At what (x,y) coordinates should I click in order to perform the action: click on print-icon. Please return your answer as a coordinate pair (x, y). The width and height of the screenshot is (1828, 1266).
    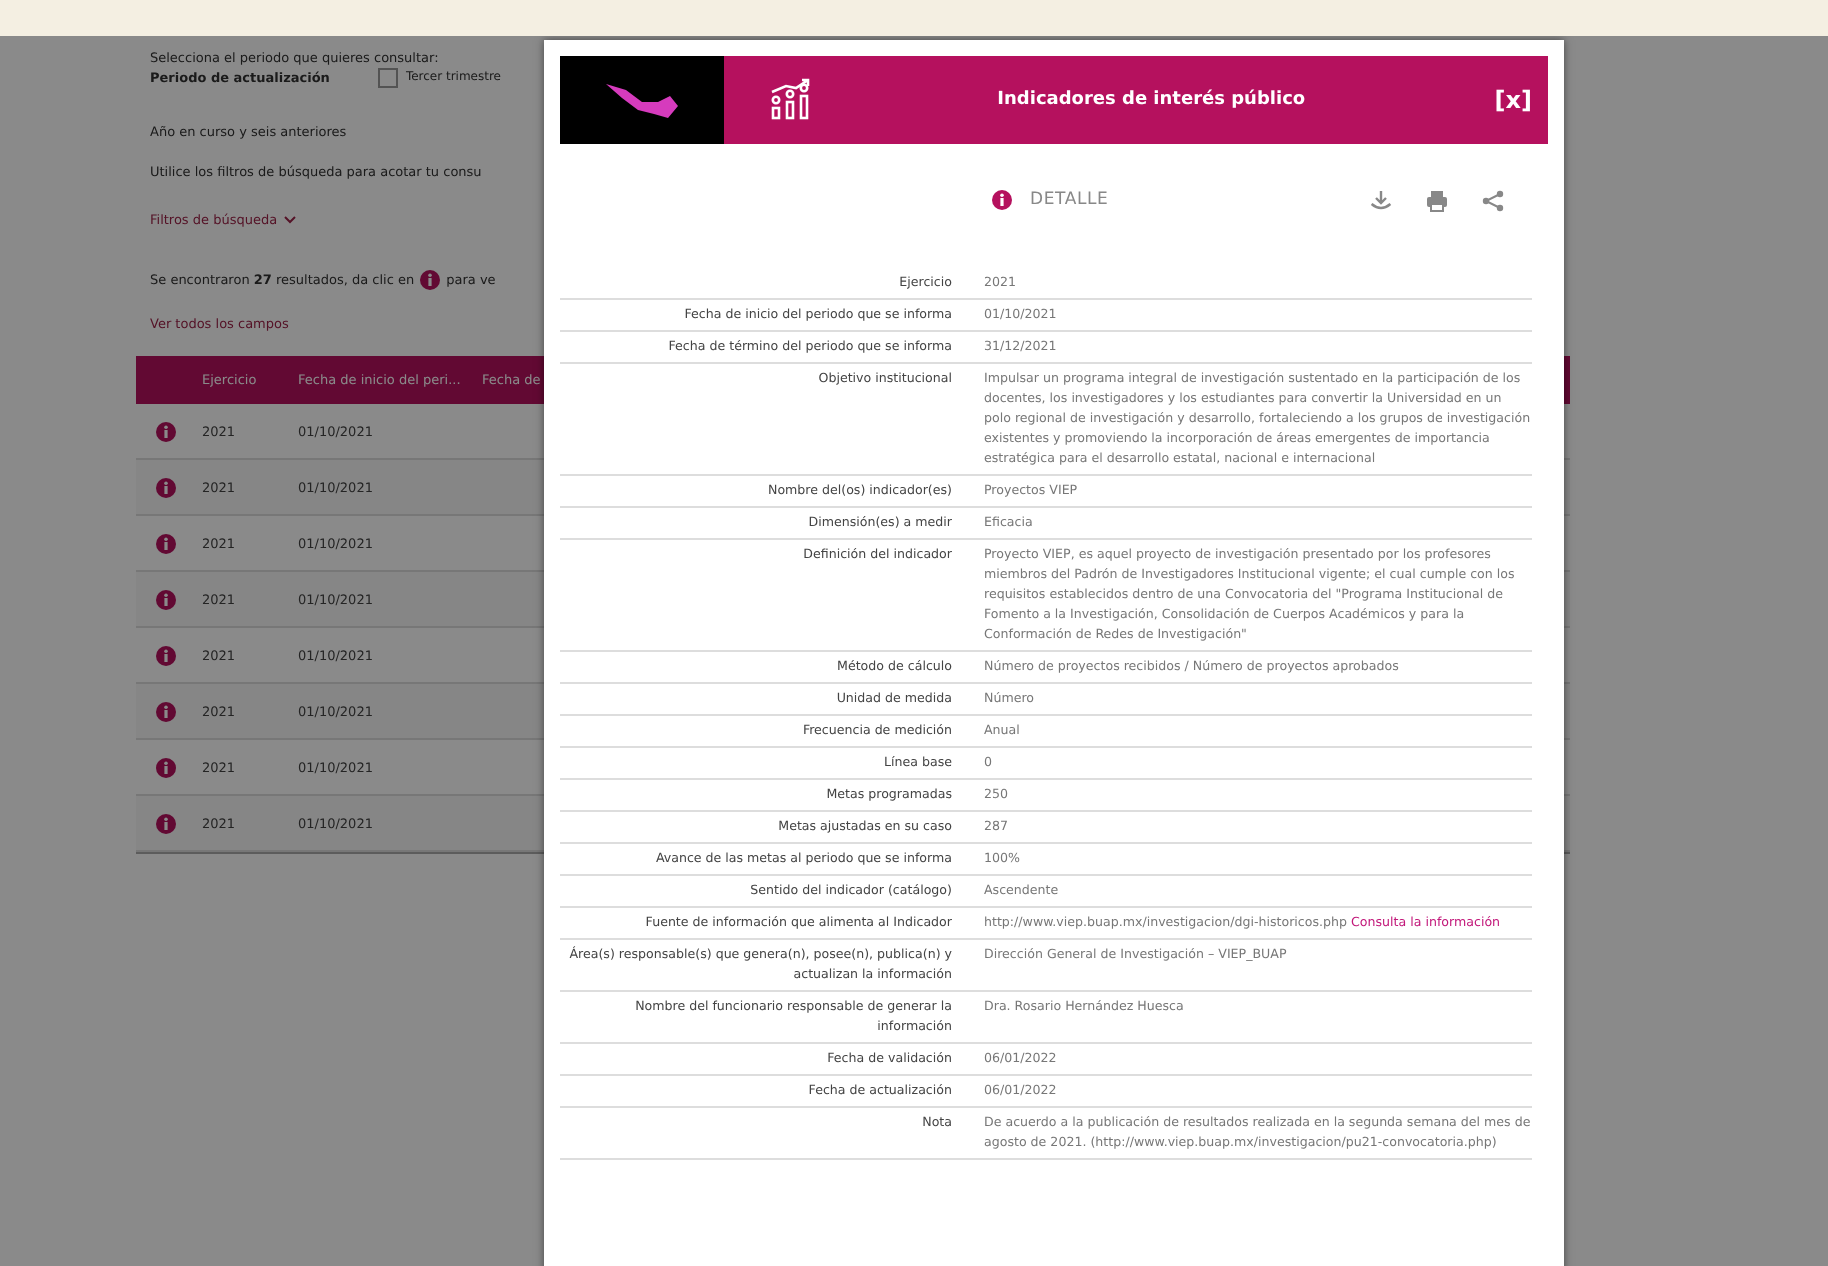
    Looking at the image, I should click on (1437, 200).